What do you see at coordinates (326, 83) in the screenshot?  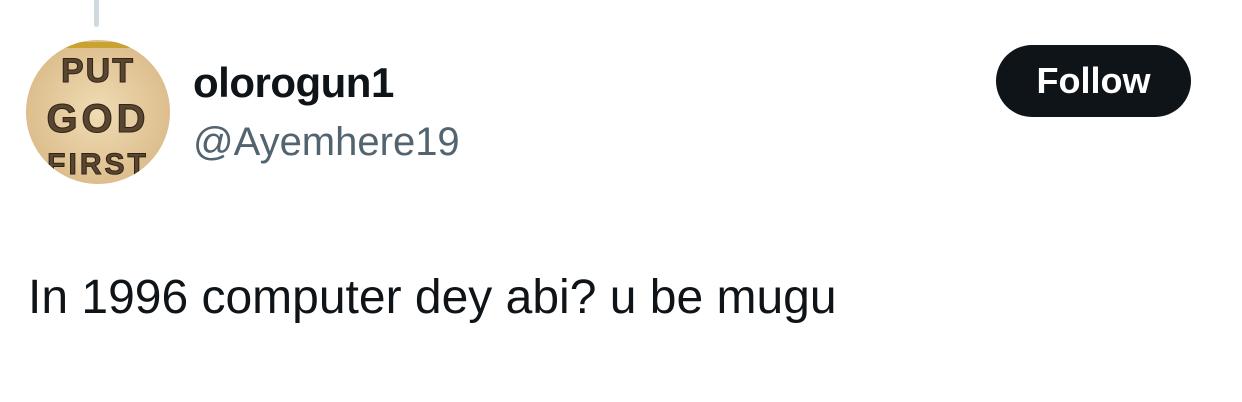 I see `display-name: olorogun1` at bounding box center [326, 83].